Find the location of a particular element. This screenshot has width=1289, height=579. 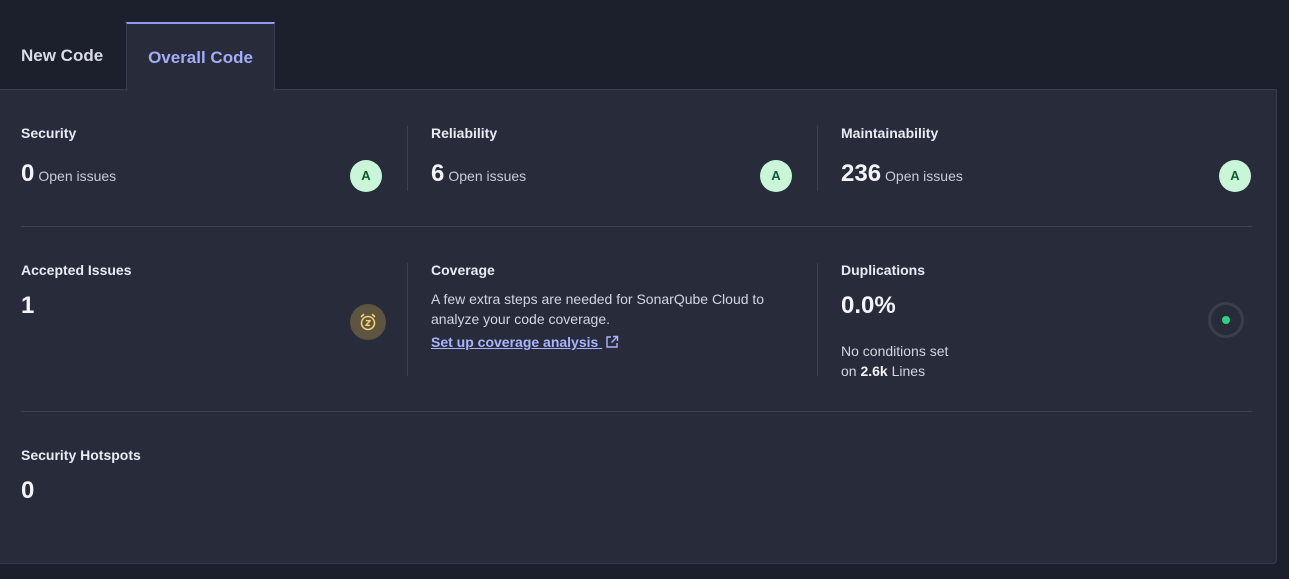

security-unit: Open issues is located at coordinates (77, 176).